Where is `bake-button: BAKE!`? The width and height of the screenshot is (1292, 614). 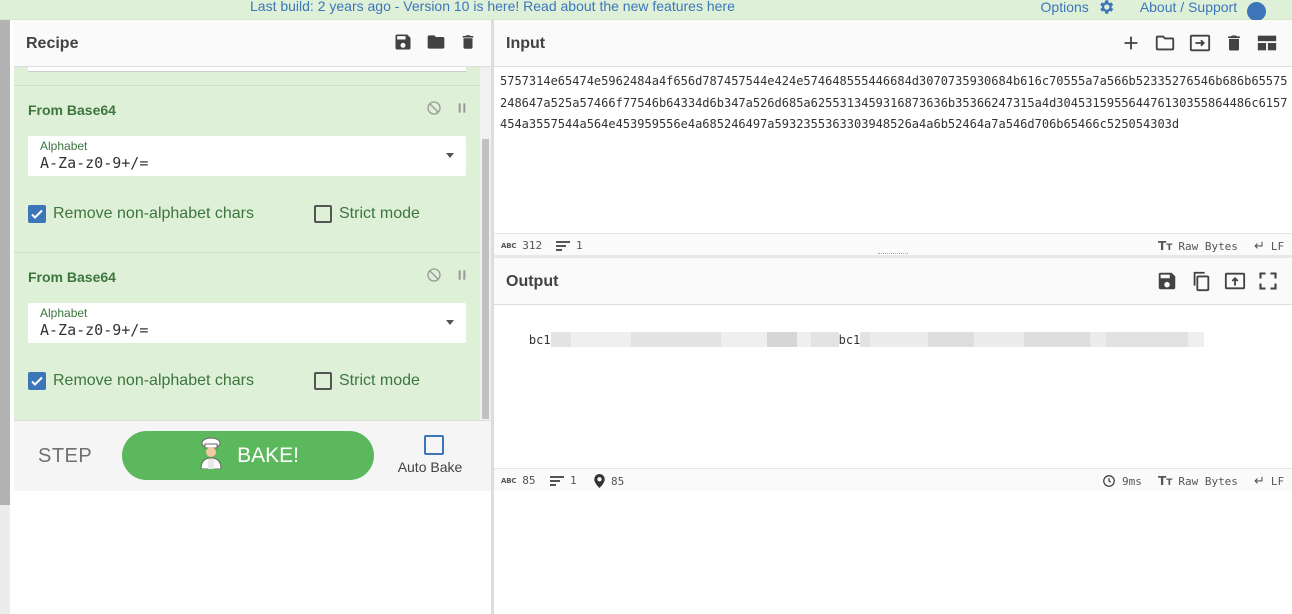
bake-button: BAKE! is located at coordinates (248, 455).